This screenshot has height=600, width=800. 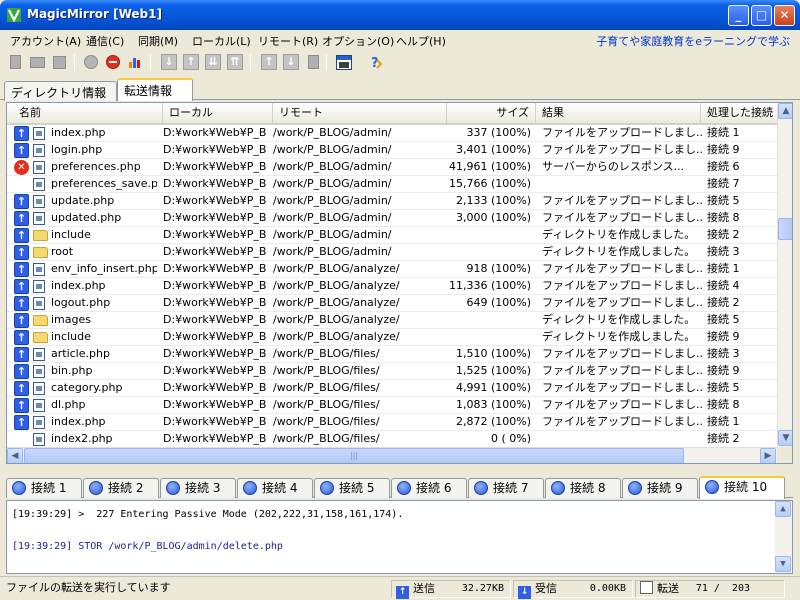 I want to click on cell-remote: /work/P_BLOG/admin/, so click(x=332, y=200).